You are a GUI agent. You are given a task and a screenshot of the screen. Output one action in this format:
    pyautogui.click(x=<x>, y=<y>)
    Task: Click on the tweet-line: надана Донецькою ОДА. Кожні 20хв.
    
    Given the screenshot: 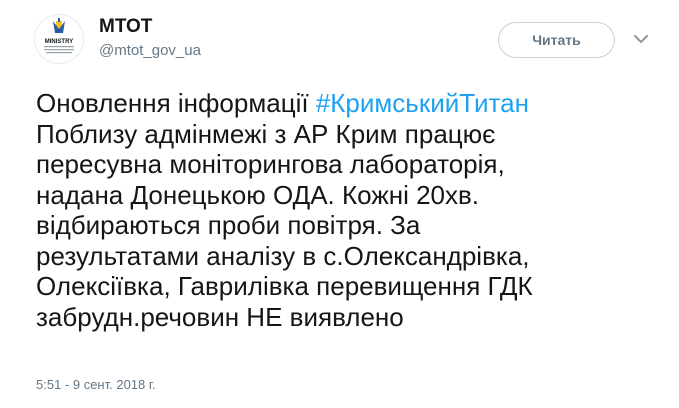 What is the action you would take?
    pyautogui.click(x=258, y=194)
    